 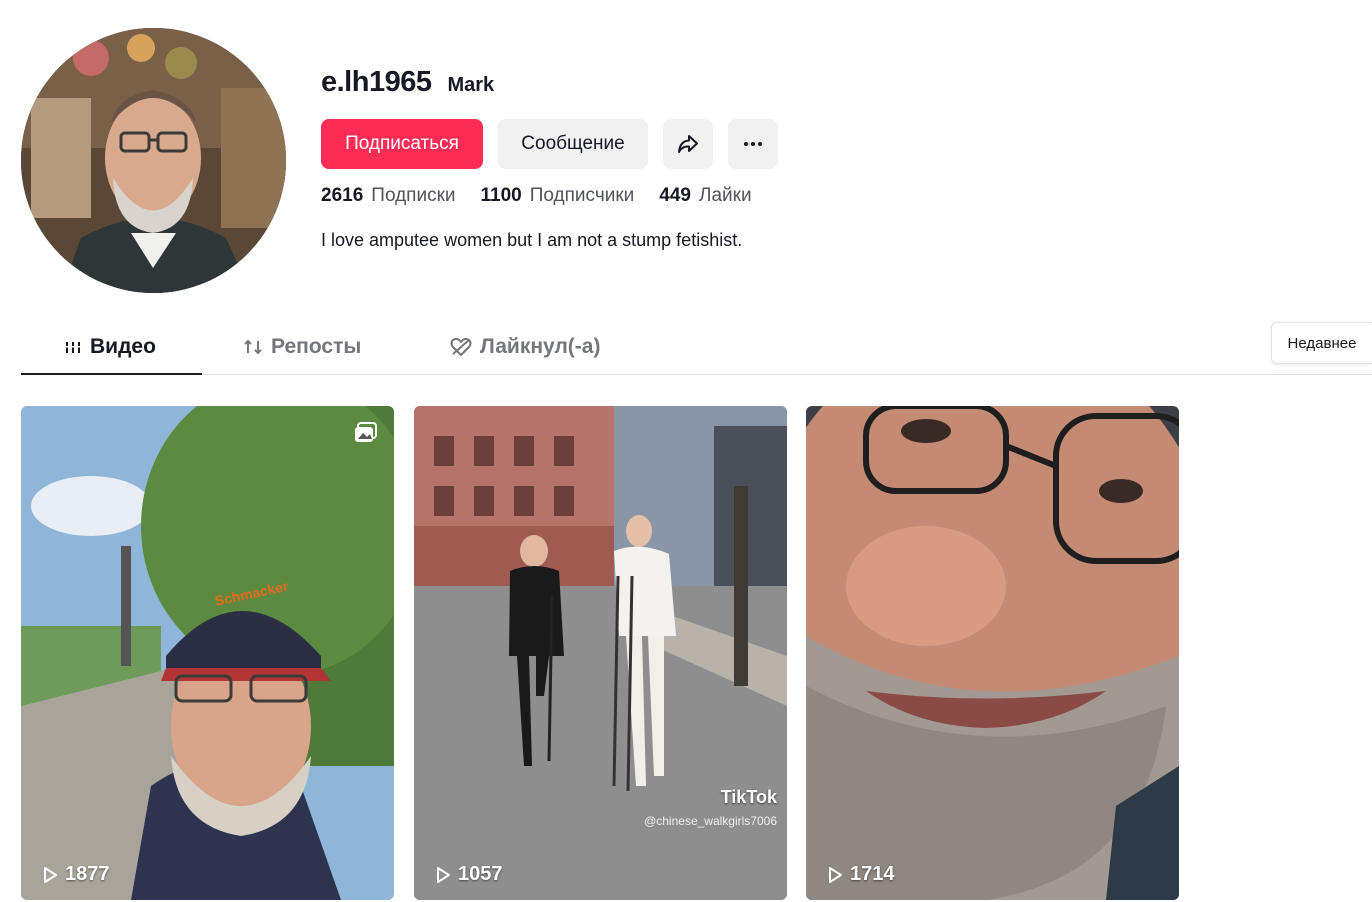 I want to click on view-count-value: 1877, so click(x=87, y=874).